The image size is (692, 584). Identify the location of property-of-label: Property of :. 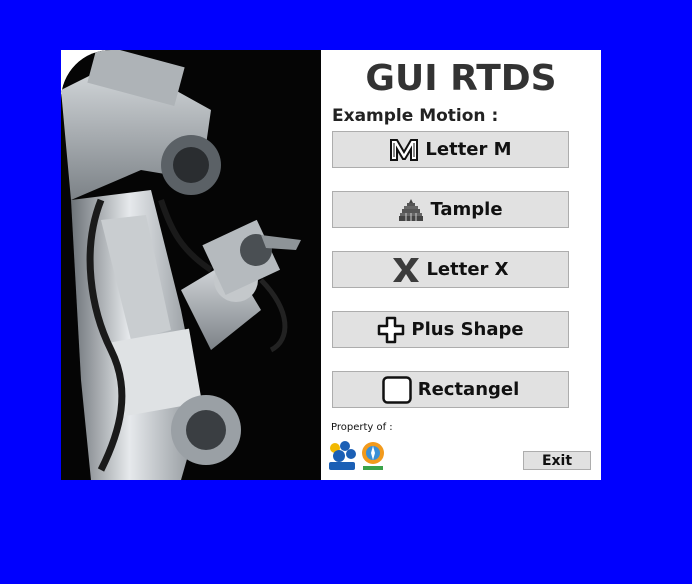
(362, 427).